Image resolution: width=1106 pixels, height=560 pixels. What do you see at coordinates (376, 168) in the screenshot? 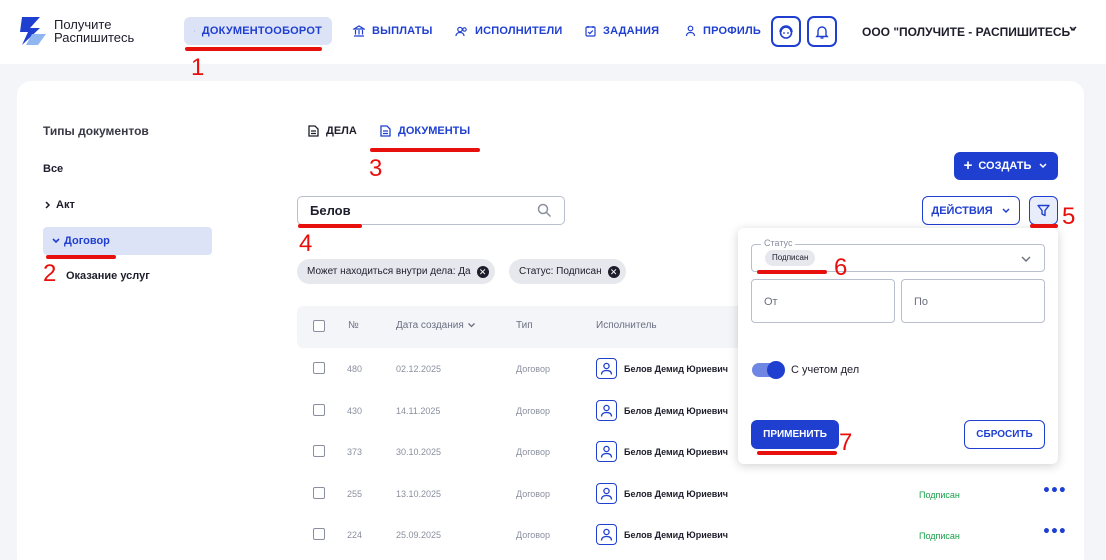
I see `annotation-number: 3` at bounding box center [376, 168].